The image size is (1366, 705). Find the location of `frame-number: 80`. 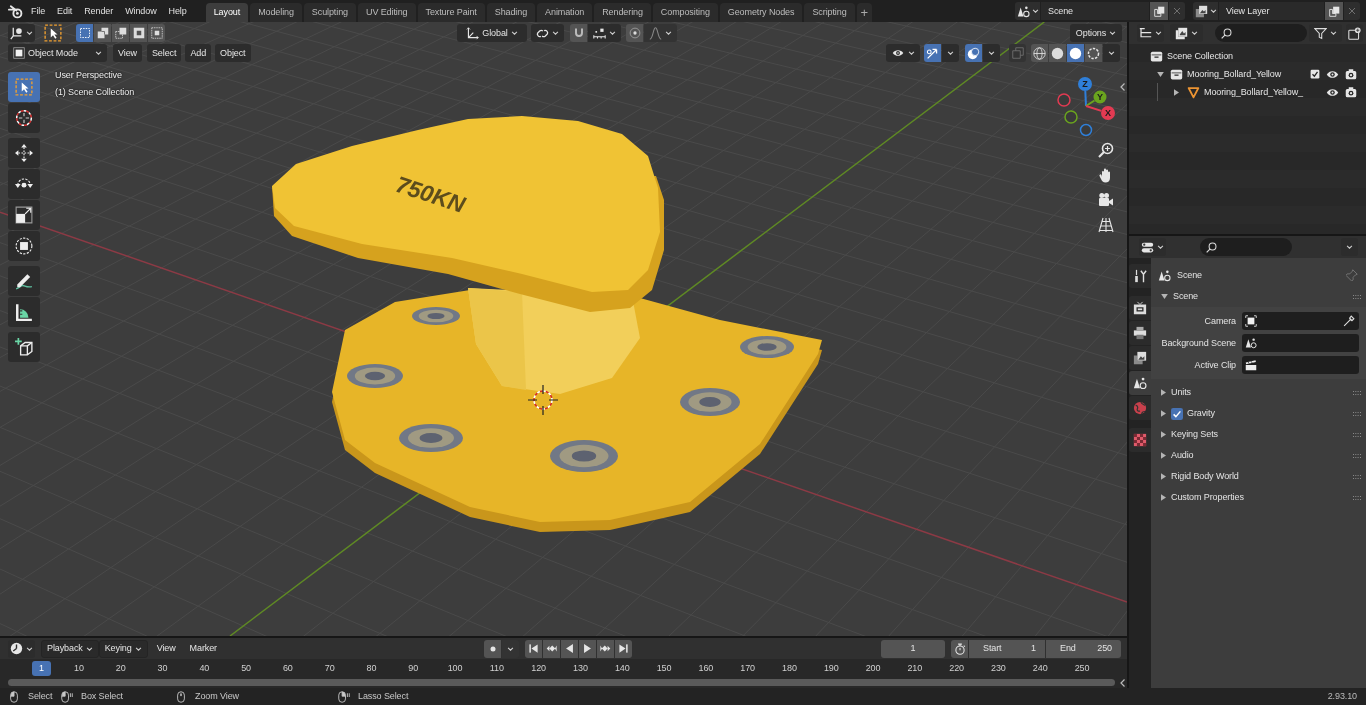

frame-number: 80 is located at coordinates (371, 668).